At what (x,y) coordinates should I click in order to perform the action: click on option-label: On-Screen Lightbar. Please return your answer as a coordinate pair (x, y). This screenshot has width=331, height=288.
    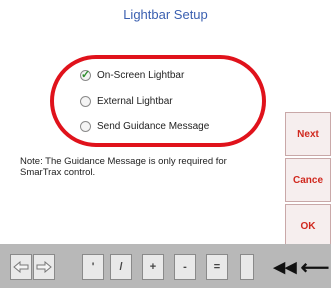
    Looking at the image, I should click on (141, 75).